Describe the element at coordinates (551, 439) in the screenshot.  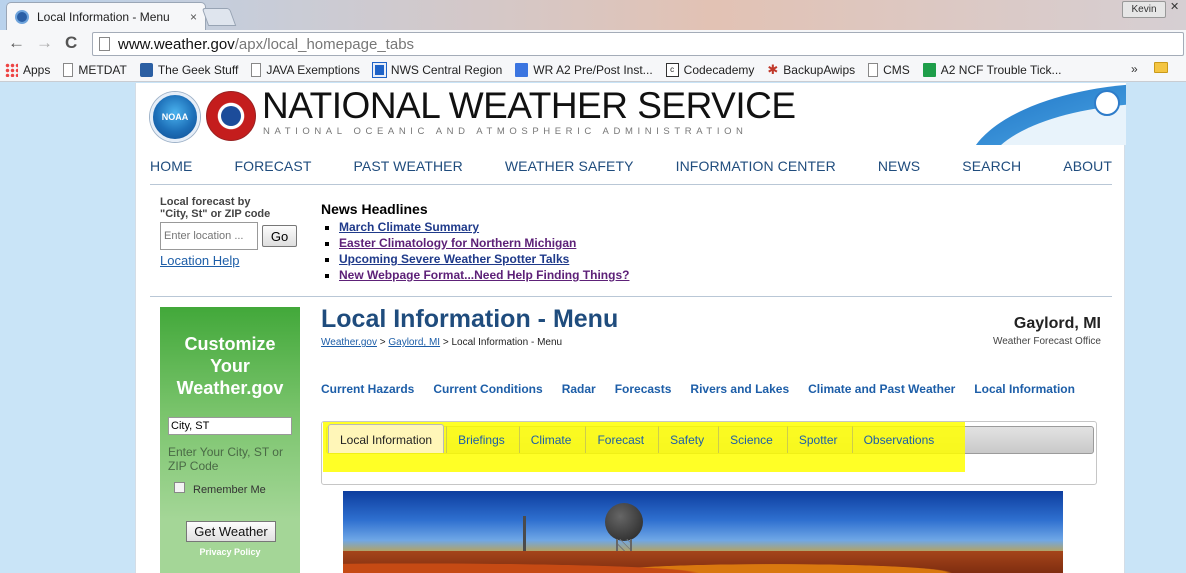
I see `tab-climate: Climate` at that location.